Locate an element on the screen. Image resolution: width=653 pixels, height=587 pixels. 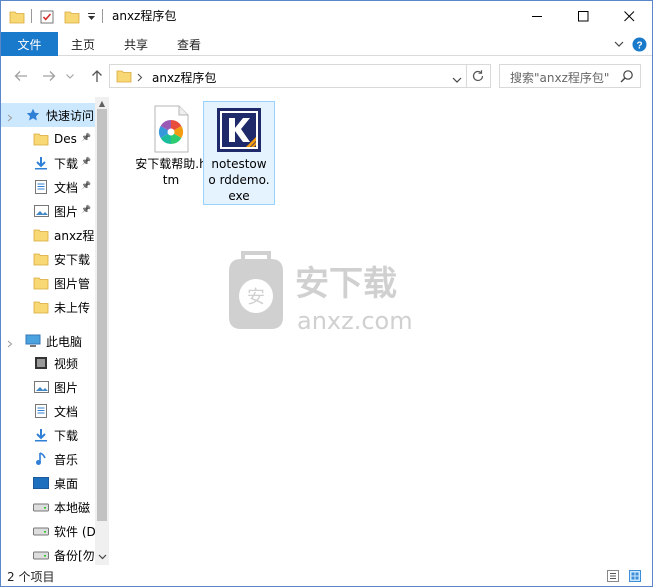
sidebar-item: 下载 📌 is located at coordinates (48, 163).